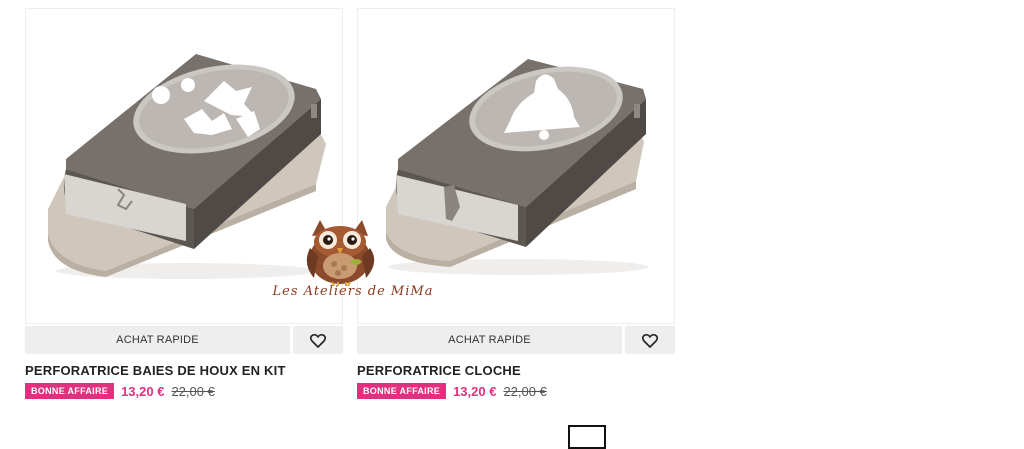 The width and height of the screenshot is (1024, 449). What do you see at coordinates (587, 437) in the screenshot?
I see `pagination-button` at bounding box center [587, 437].